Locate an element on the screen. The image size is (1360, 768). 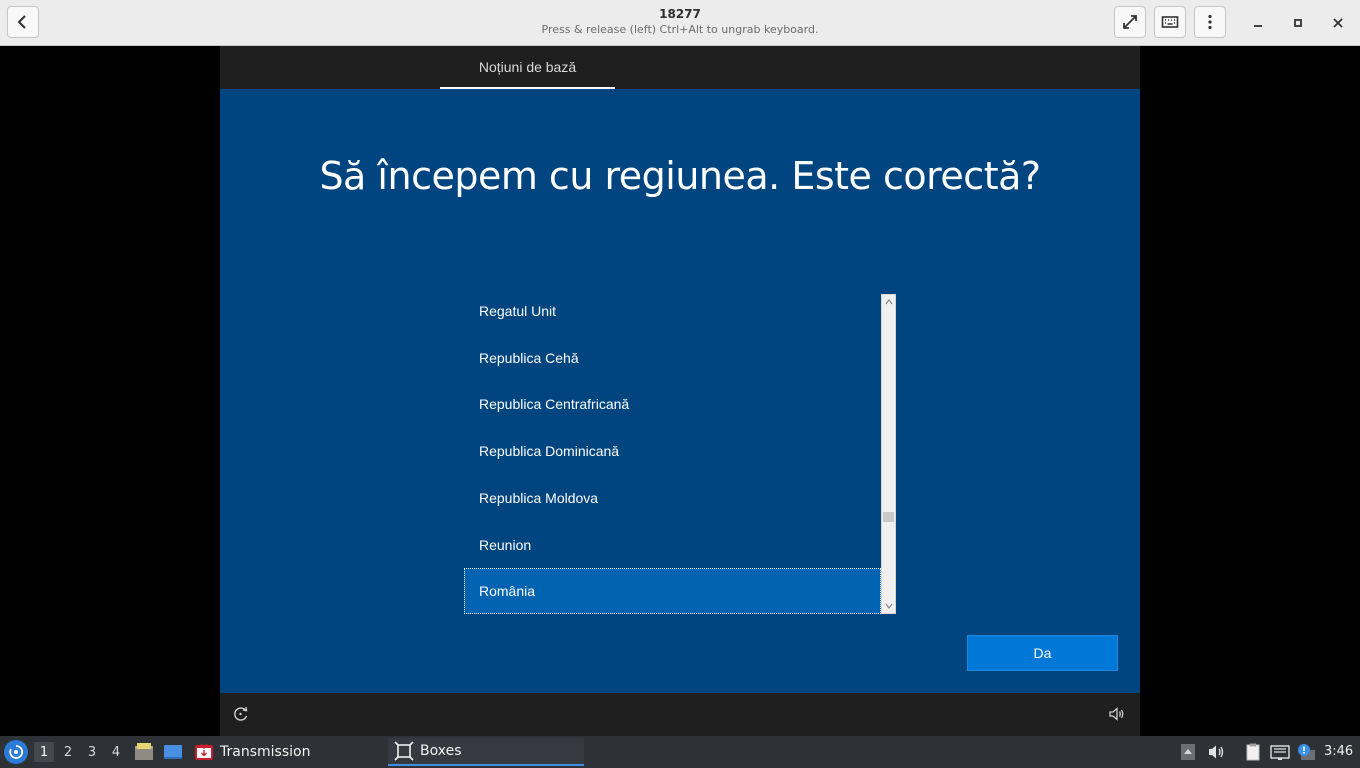
region-list-item: Republica Moldova is located at coordinates (672, 498).